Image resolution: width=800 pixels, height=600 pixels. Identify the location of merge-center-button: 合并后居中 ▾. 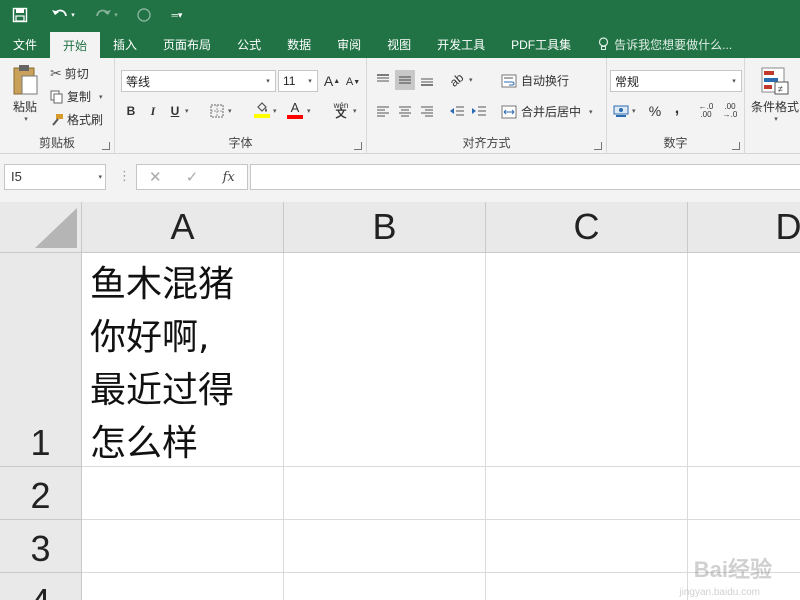
(547, 111).